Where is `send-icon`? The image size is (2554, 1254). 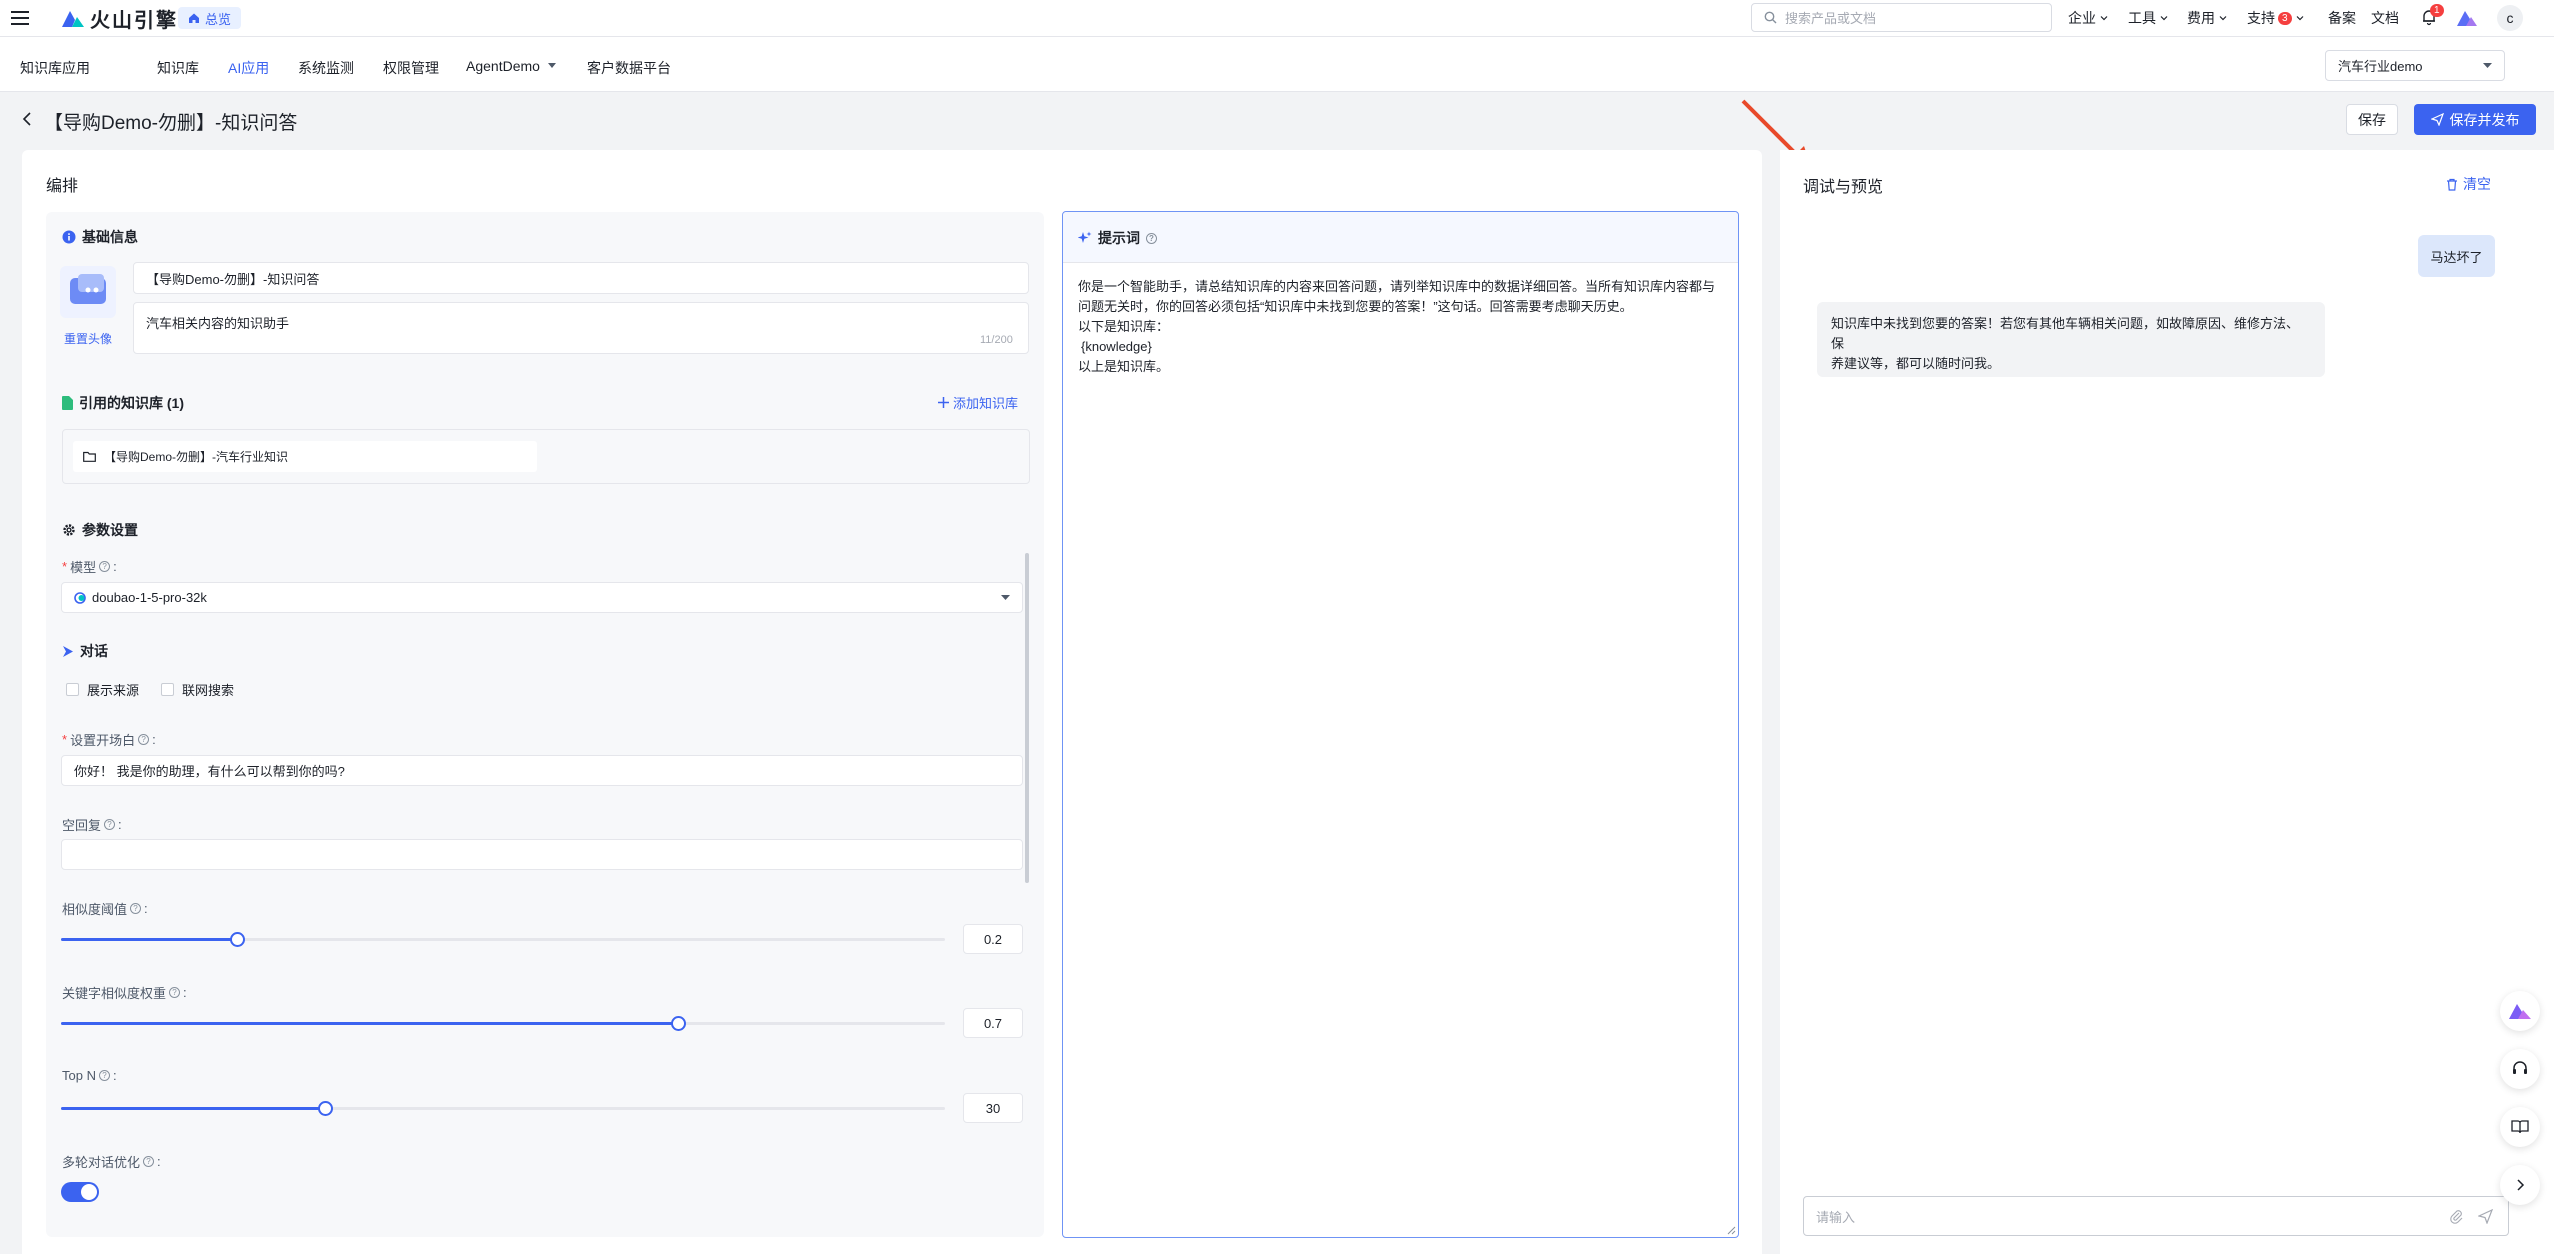
send-icon is located at coordinates (2437, 119).